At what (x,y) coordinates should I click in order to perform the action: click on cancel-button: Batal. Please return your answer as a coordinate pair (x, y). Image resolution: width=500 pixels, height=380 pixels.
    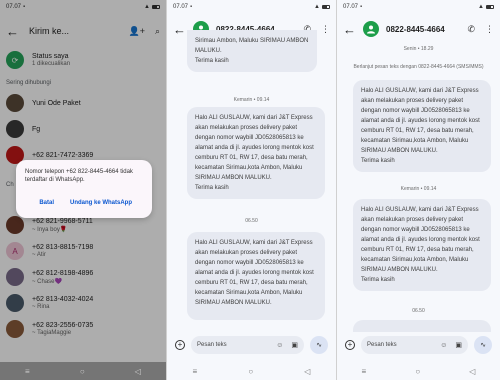
    Looking at the image, I should click on (46, 203).